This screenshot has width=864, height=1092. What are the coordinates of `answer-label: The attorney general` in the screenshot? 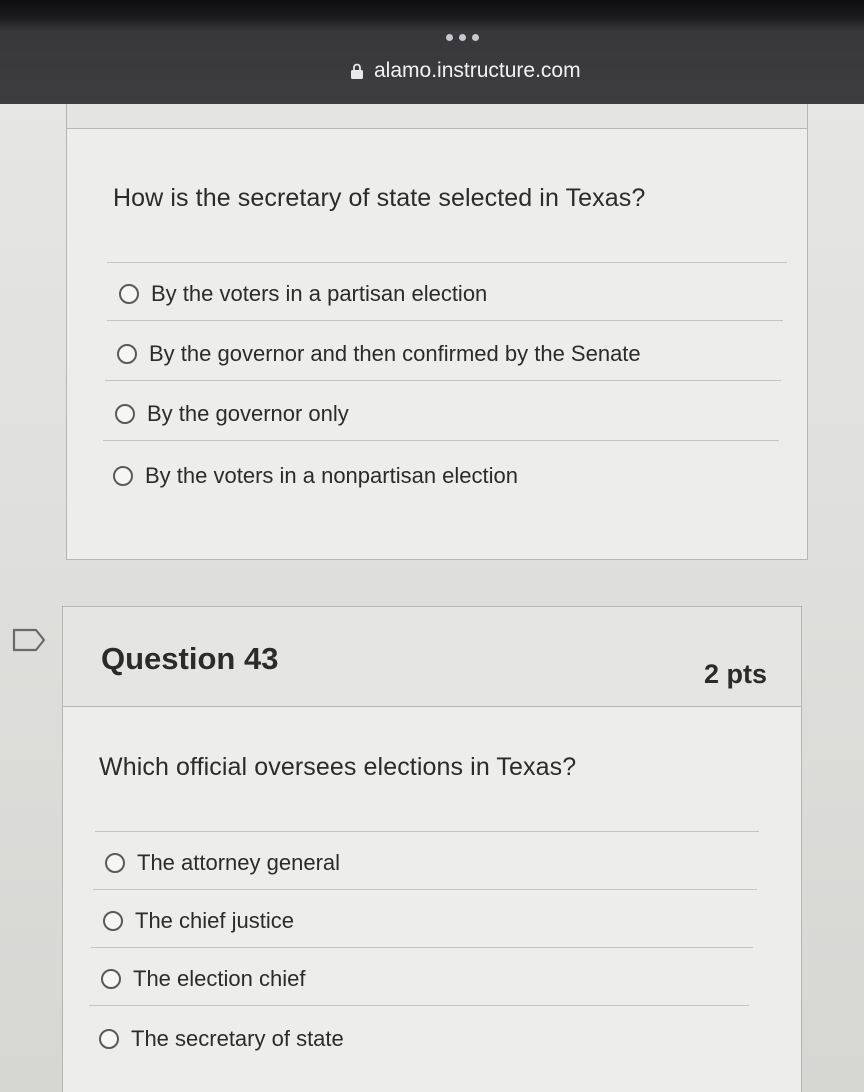 It's located at (239, 862).